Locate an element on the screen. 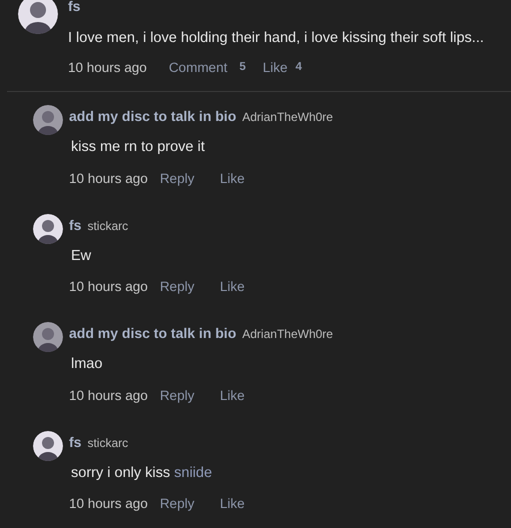 The height and width of the screenshot is (528, 511). like-count: 4 is located at coordinates (299, 67).